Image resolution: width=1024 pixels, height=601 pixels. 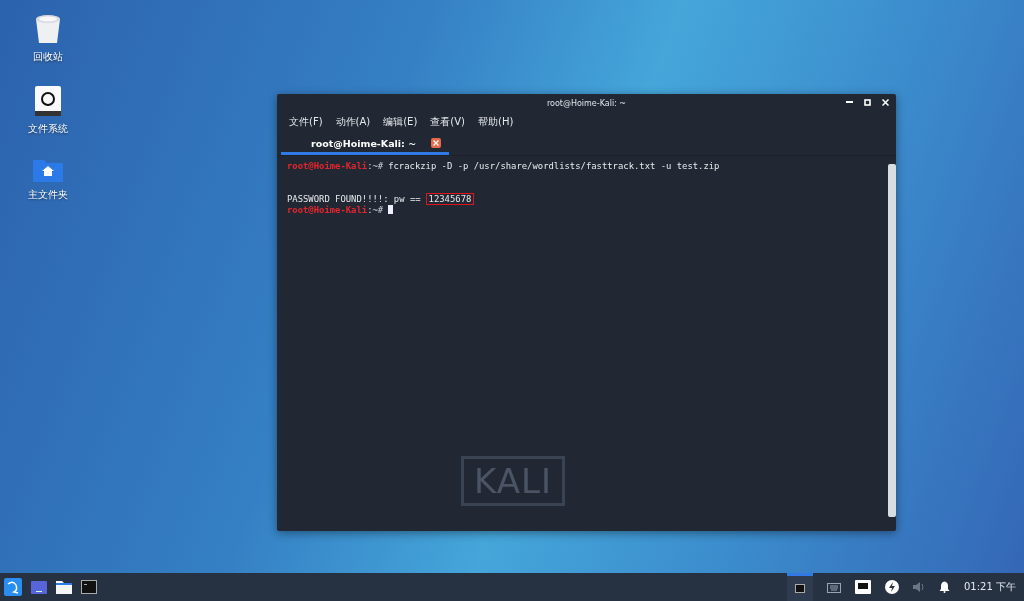 I want to click on window-switcher-icon, so click(x=800, y=587).